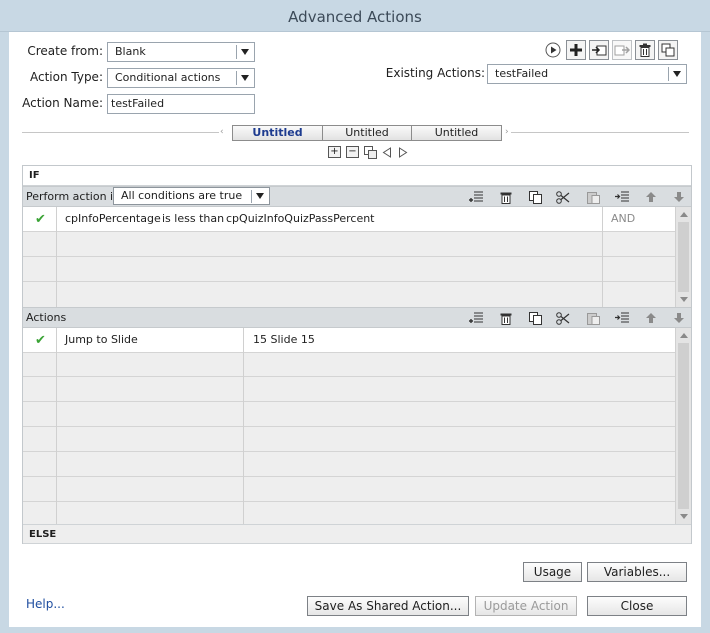 The image size is (710, 633). I want to click on prev-icon, so click(387, 154).